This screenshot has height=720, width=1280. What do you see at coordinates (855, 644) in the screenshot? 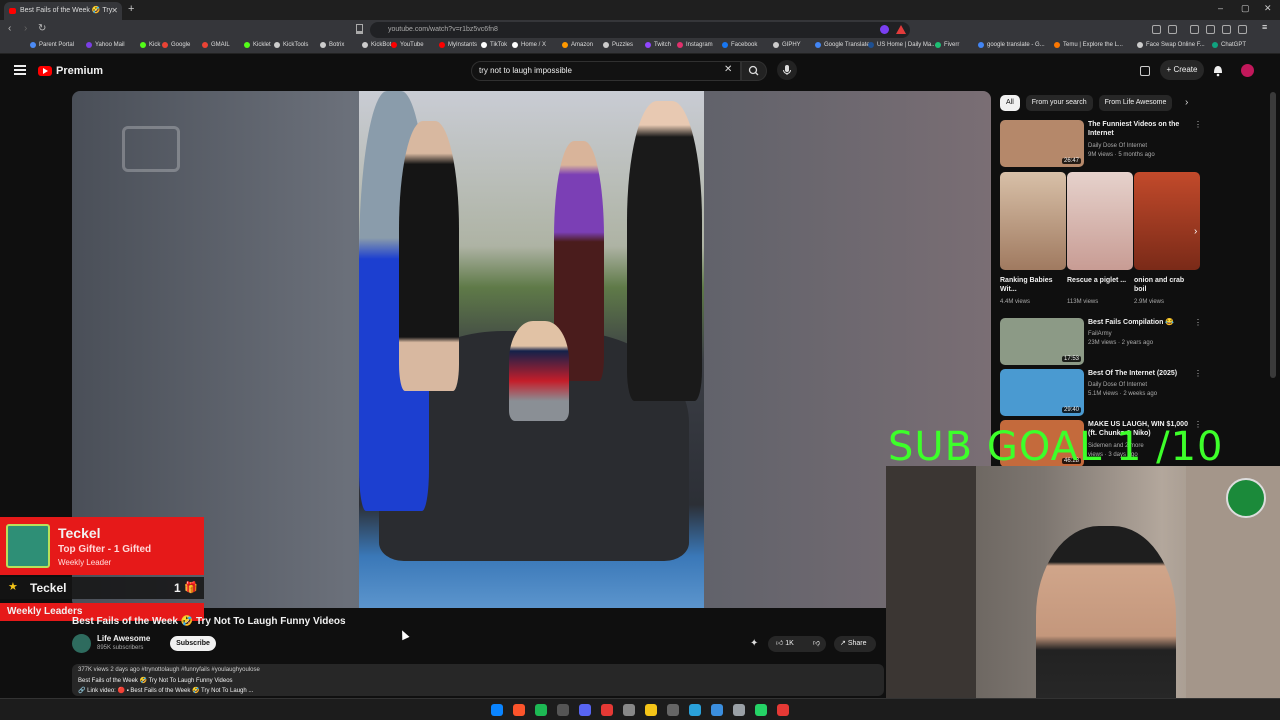
I see `share-button: ↗ Share` at bounding box center [855, 644].